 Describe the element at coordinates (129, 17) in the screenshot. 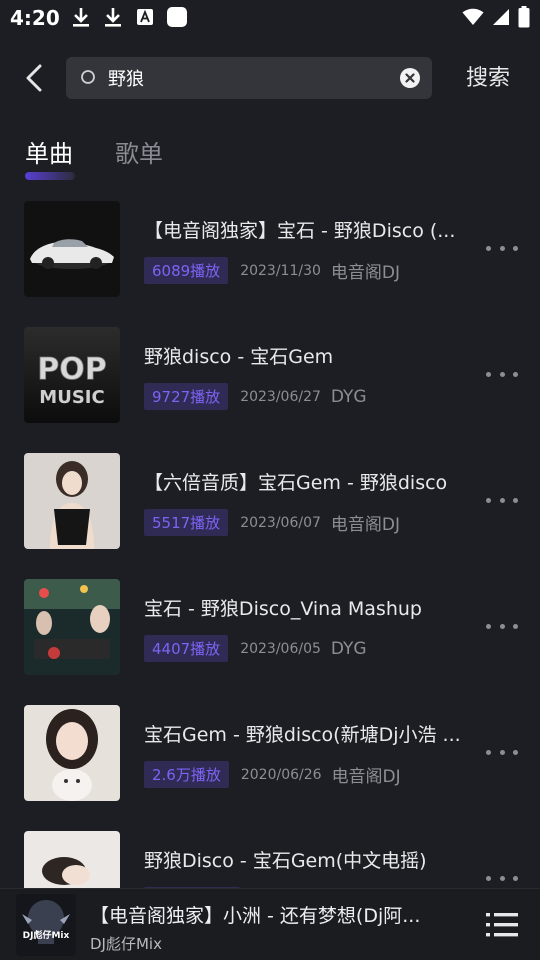

I see `status-notification-icons` at that location.